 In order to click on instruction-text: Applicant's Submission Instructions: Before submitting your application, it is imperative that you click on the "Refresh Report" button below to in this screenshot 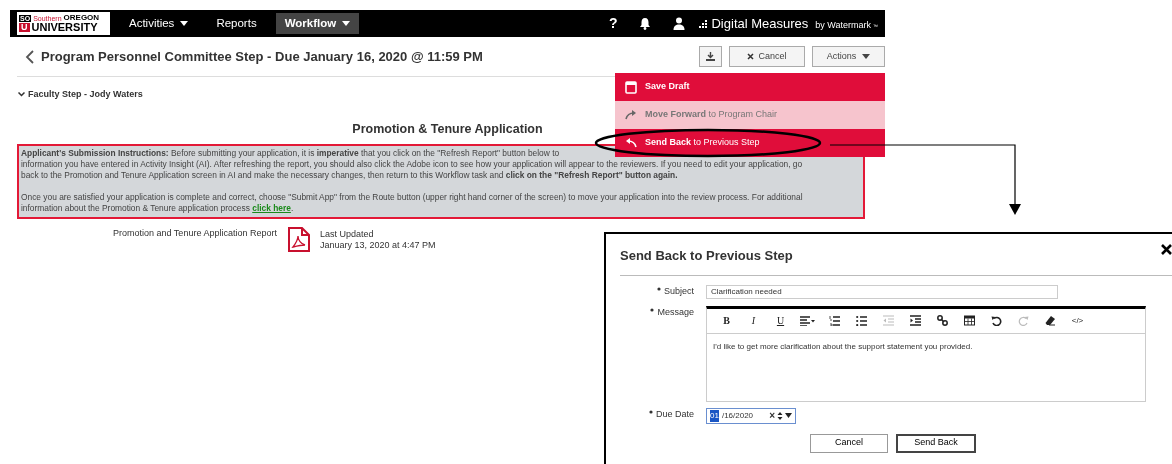, I will do `click(290, 154)`.